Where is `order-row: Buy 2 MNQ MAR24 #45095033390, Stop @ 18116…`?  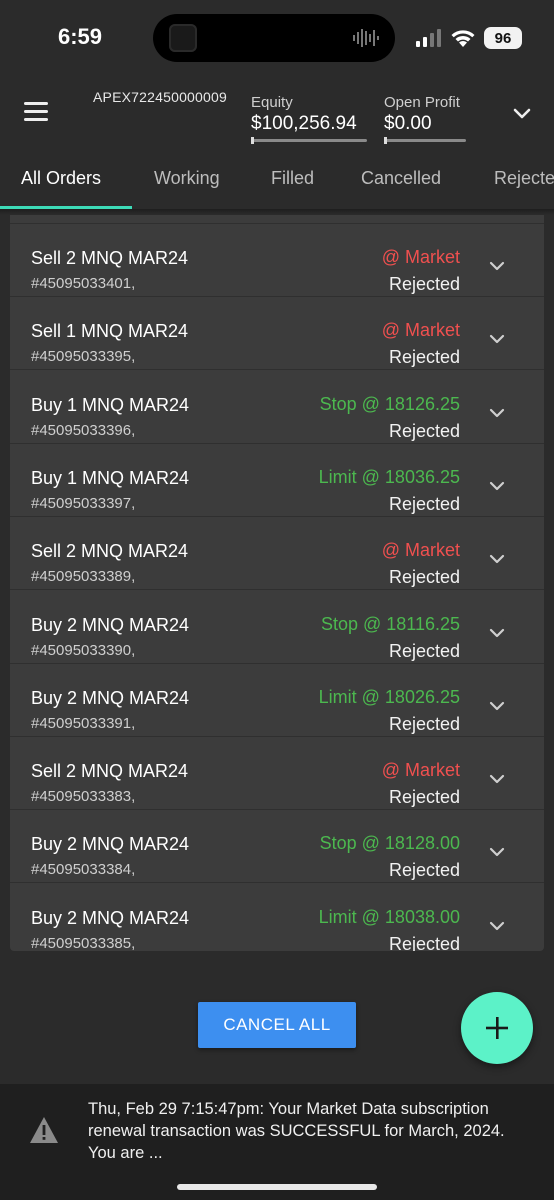
order-row: Buy 2 MNQ MAR24 #45095033390, Stop @ 18116… is located at coordinates (277, 627).